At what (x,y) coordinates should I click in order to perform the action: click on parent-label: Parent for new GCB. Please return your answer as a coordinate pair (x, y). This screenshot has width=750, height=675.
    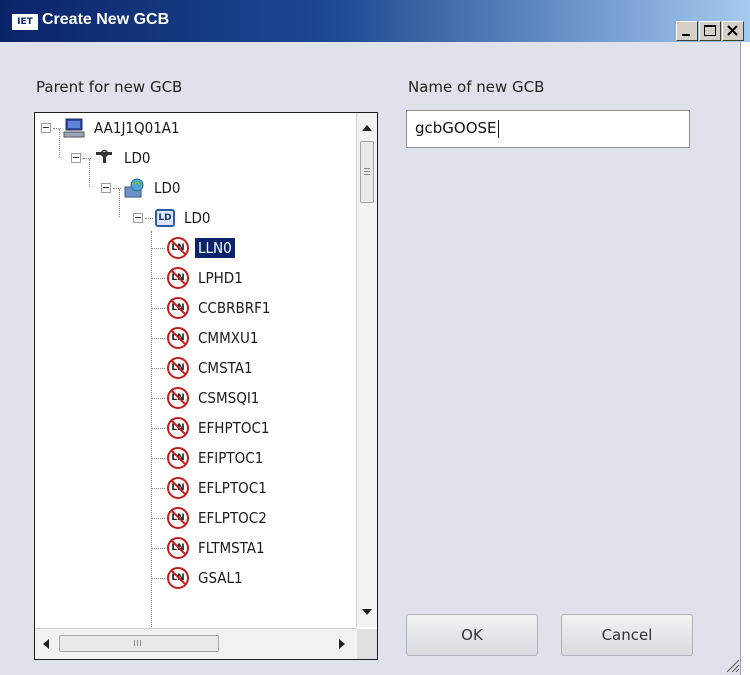
    Looking at the image, I should click on (109, 87).